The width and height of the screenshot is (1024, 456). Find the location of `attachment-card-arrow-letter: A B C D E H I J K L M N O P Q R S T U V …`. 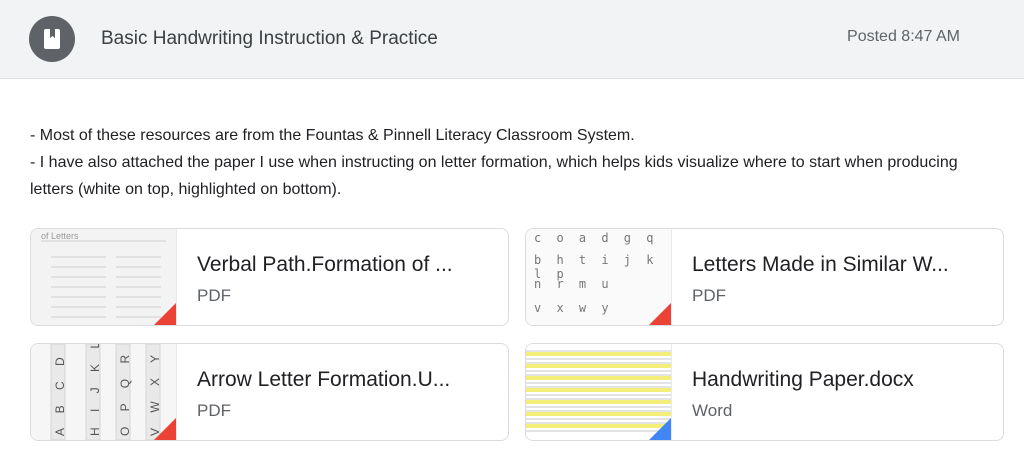

attachment-card-arrow-letter: A B C D E H I J K L M N O P Q R S T U V … is located at coordinates (269, 392).